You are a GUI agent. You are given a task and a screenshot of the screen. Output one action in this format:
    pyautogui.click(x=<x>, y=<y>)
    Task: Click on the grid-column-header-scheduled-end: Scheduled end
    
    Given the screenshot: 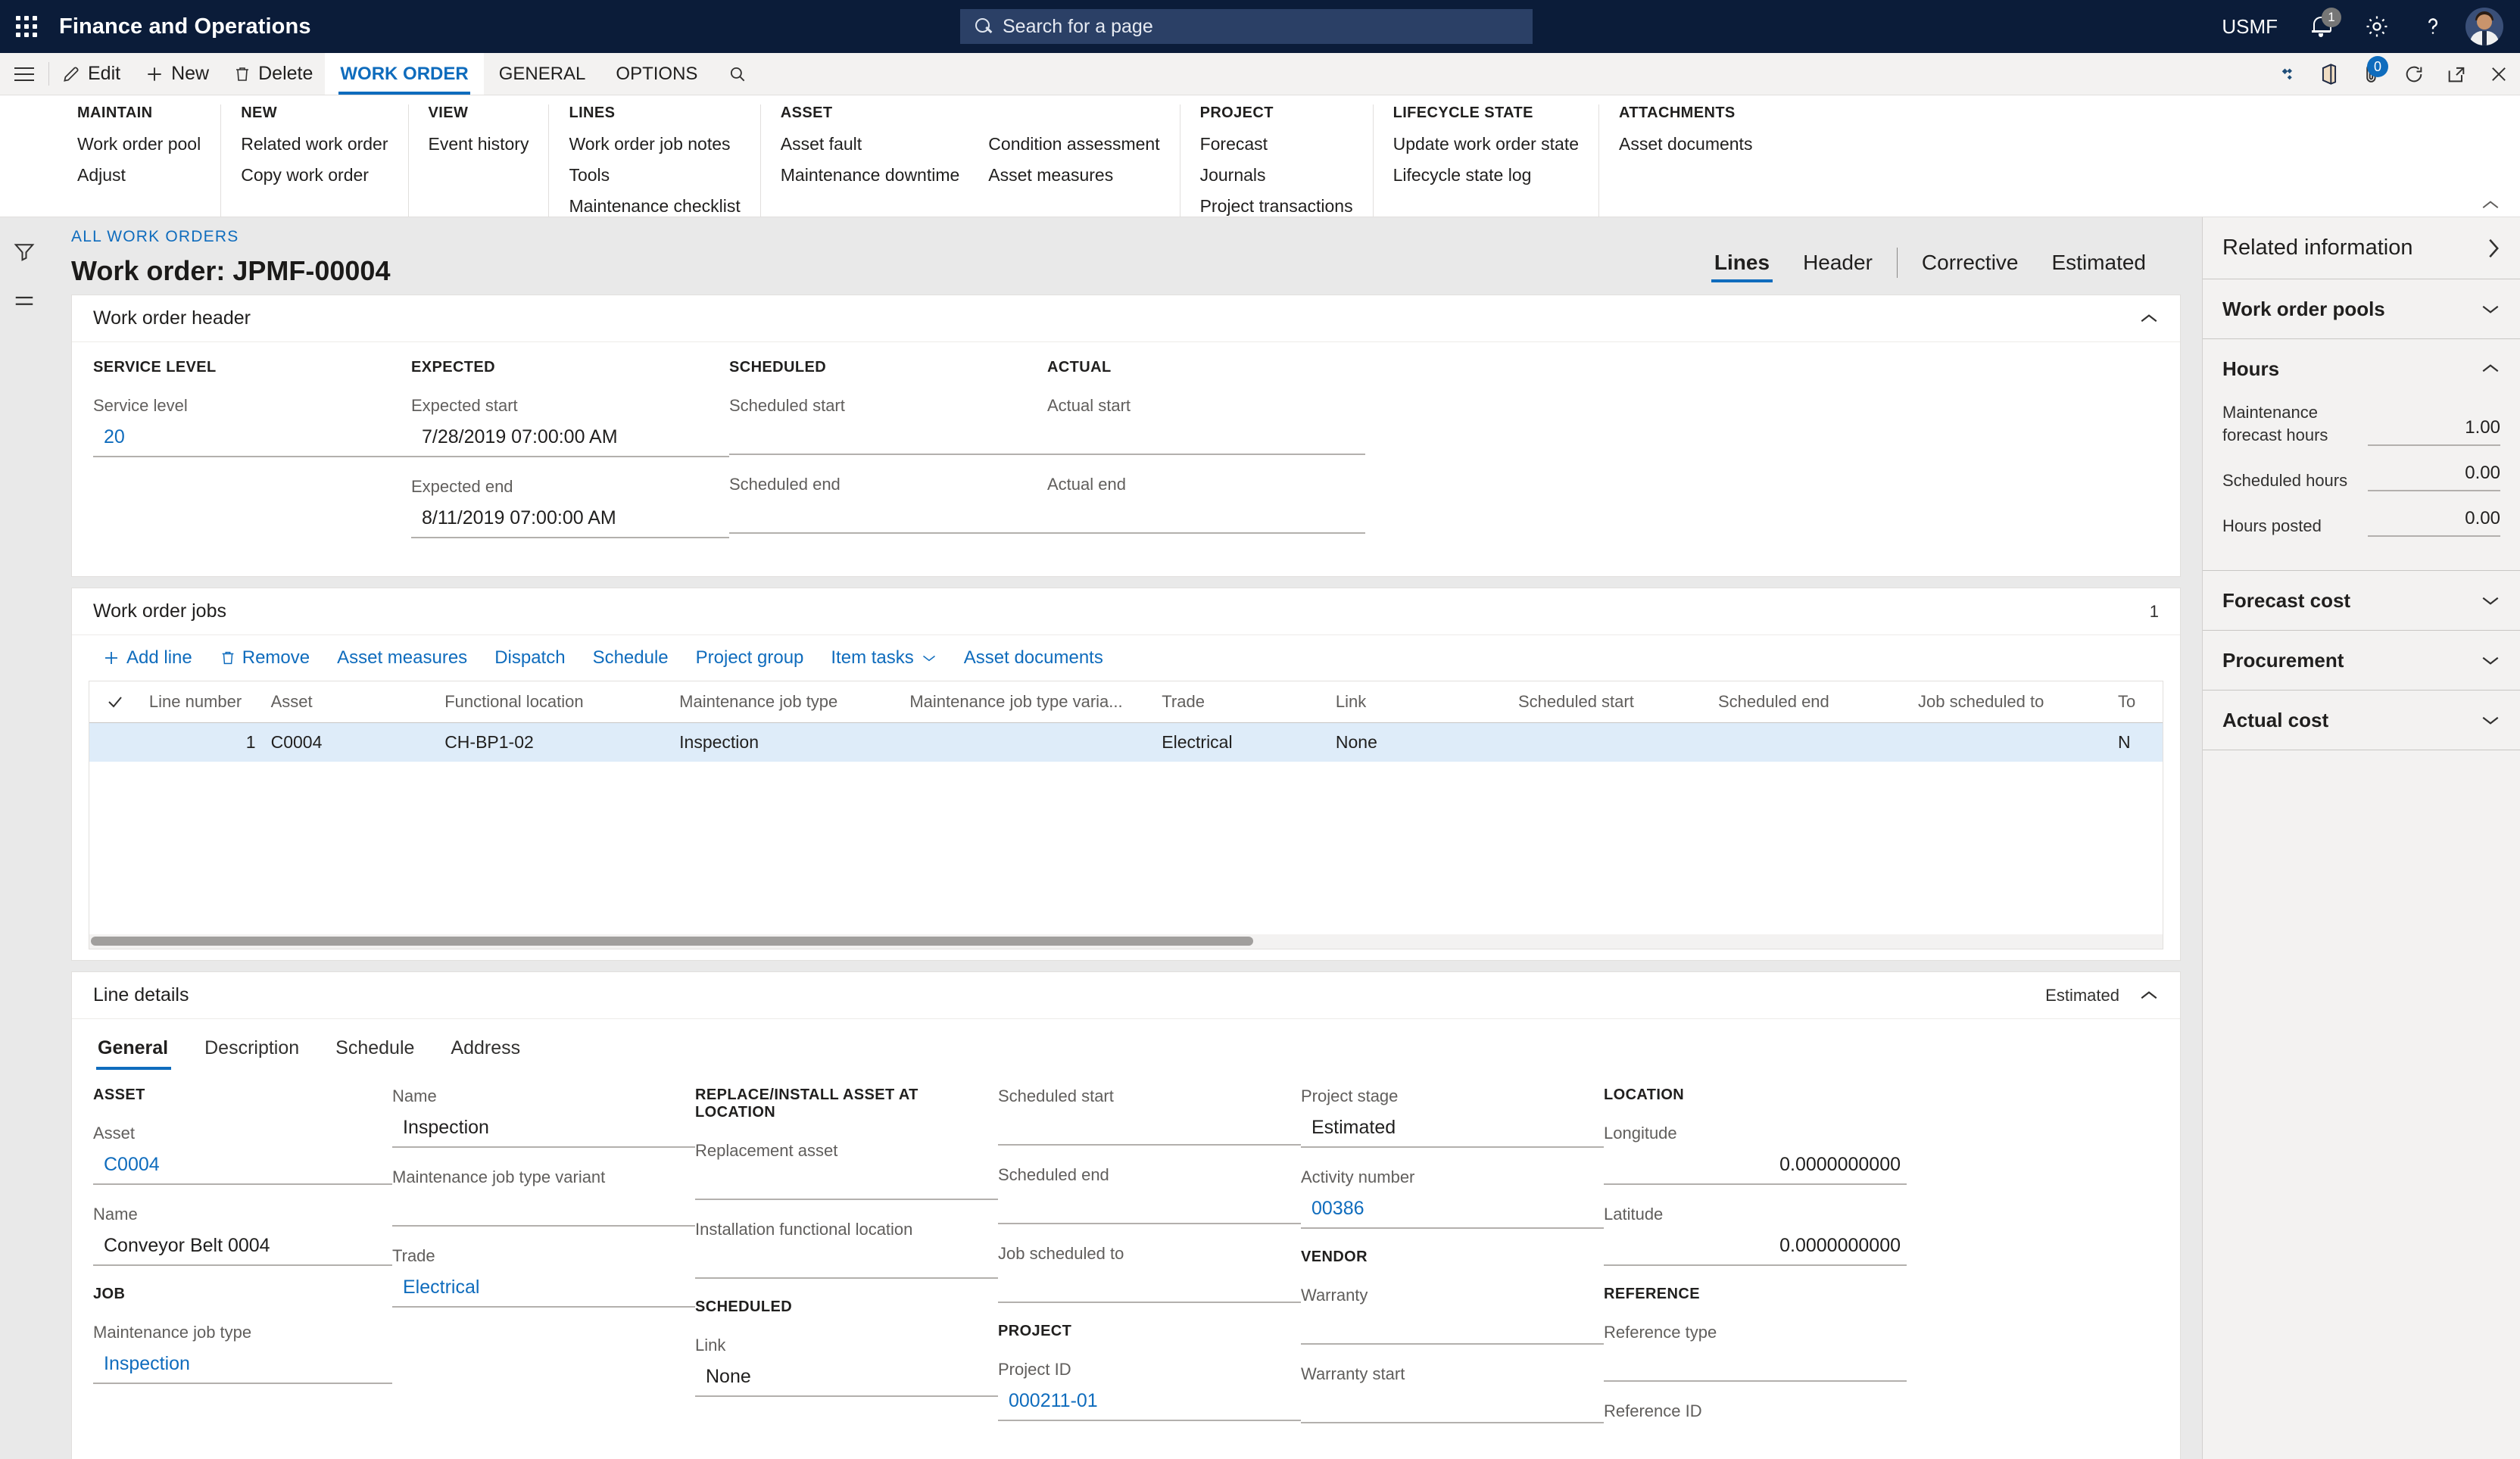 What is the action you would take?
    pyautogui.click(x=1810, y=702)
    